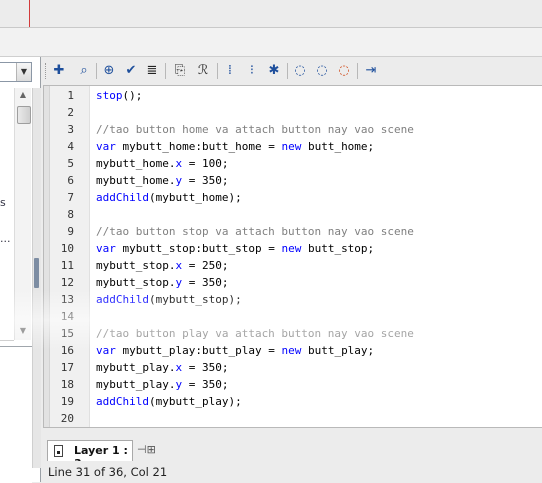  Describe the element at coordinates (122, 401) in the screenshot. I see `code-token: addChild` at that location.